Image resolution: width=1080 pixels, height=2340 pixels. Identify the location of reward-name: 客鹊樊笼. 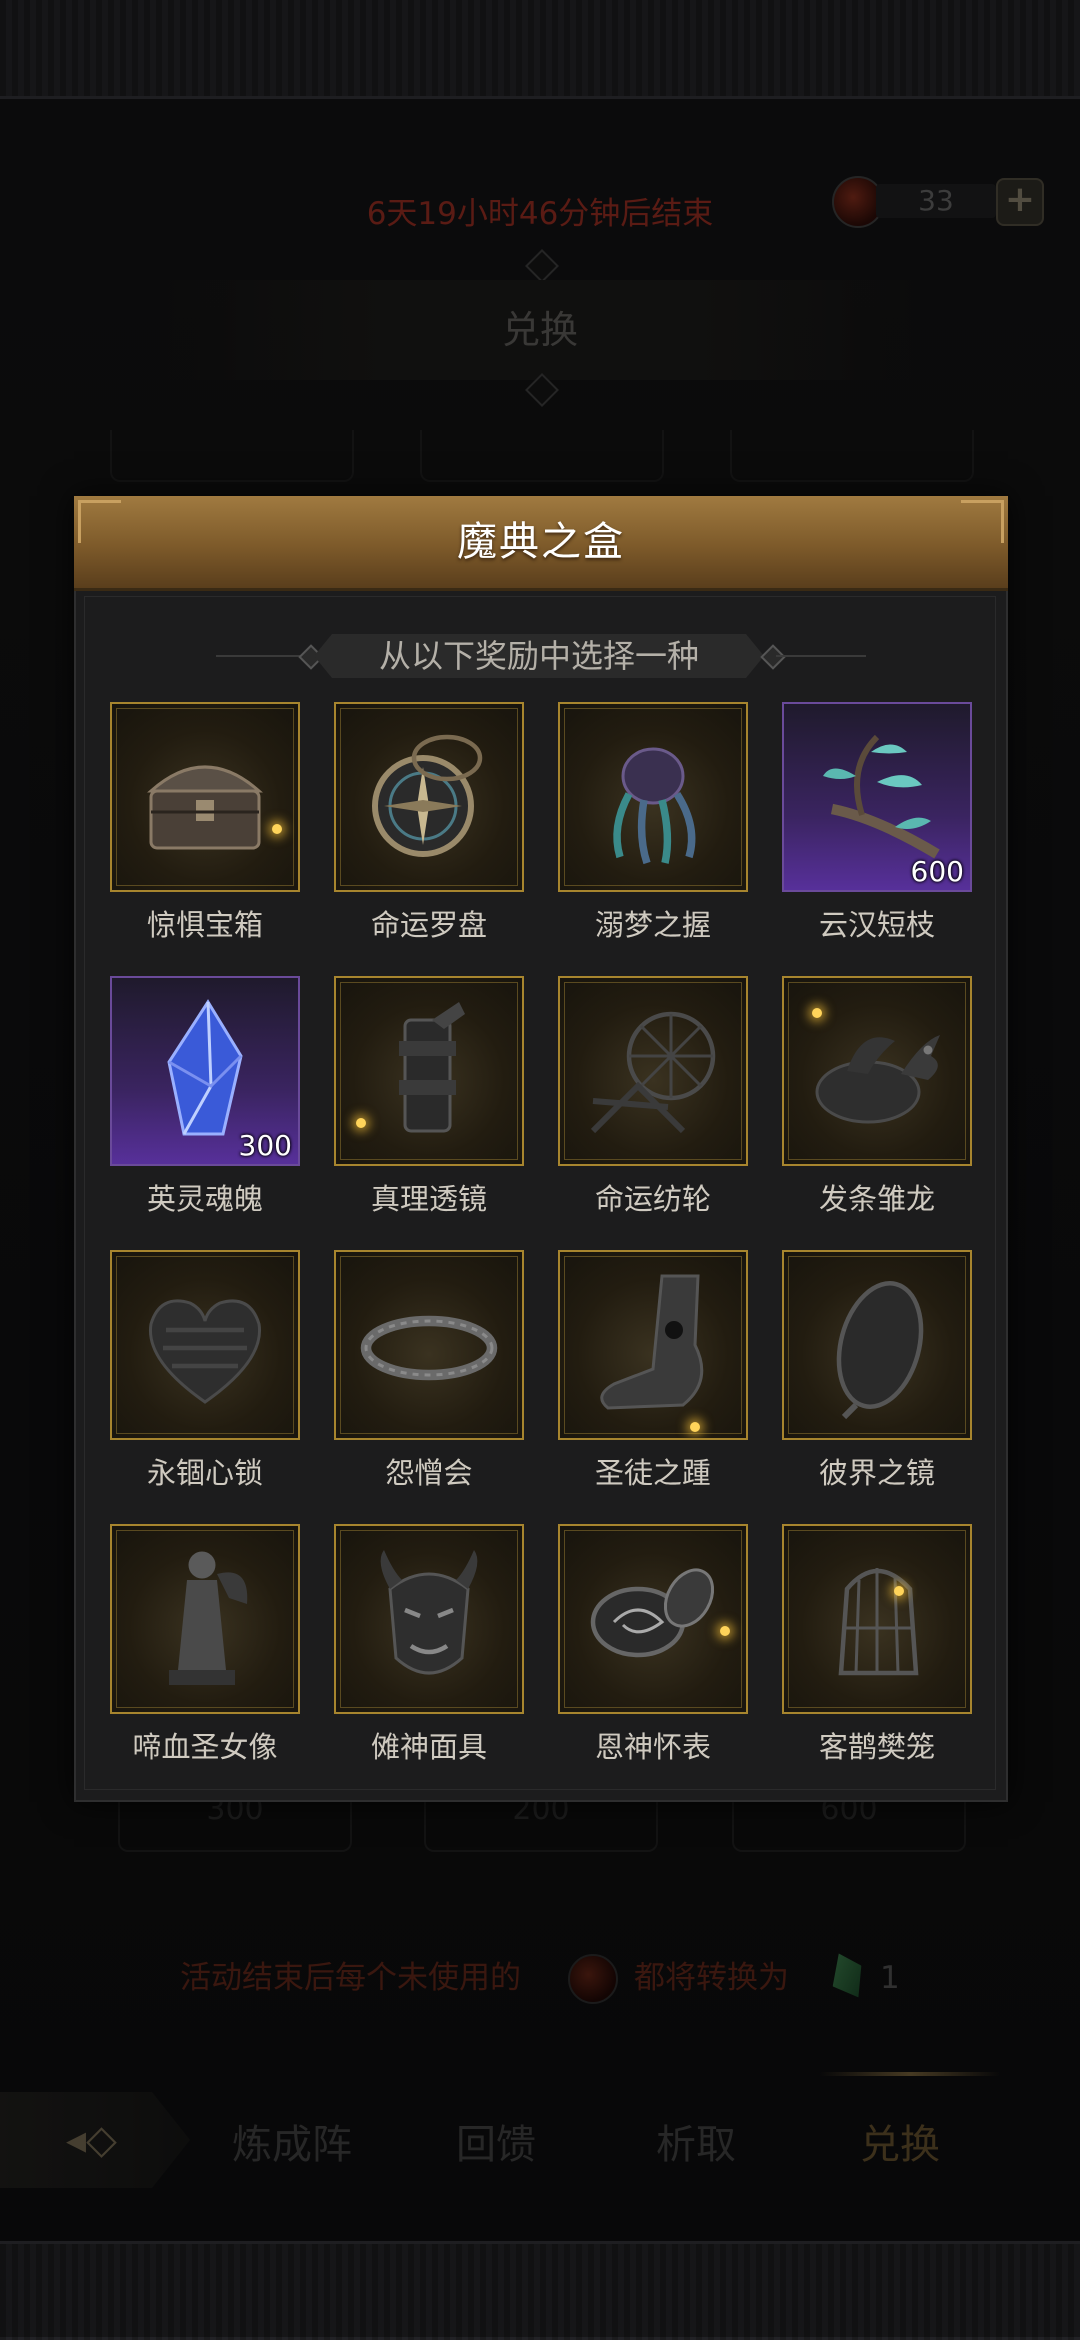
(876, 1747).